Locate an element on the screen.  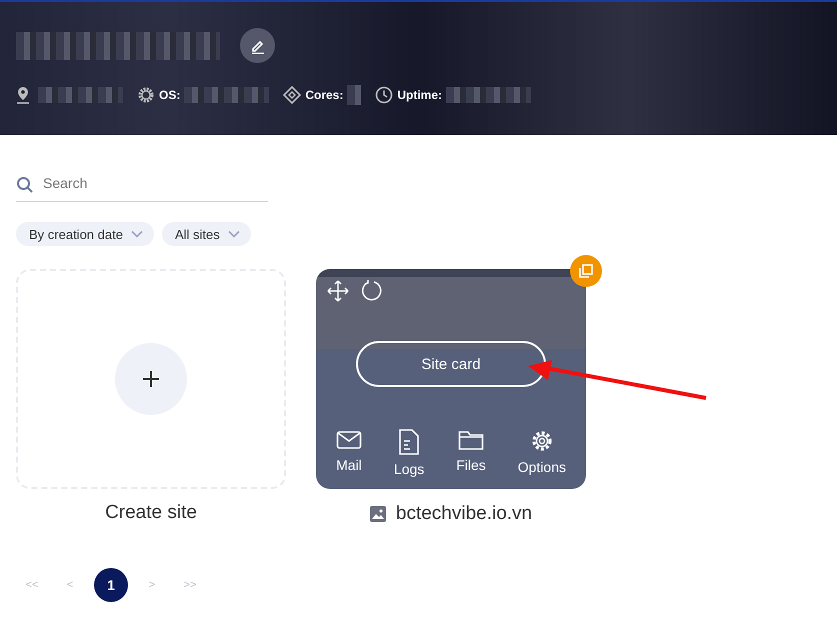
create-site-label: Create site is located at coordinates (151, 513).